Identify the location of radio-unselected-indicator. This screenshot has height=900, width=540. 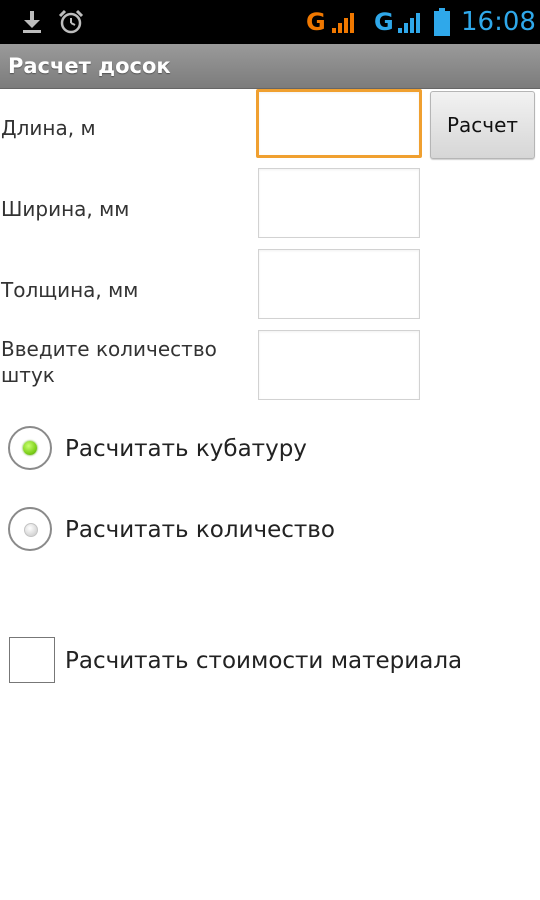
(31, 530).